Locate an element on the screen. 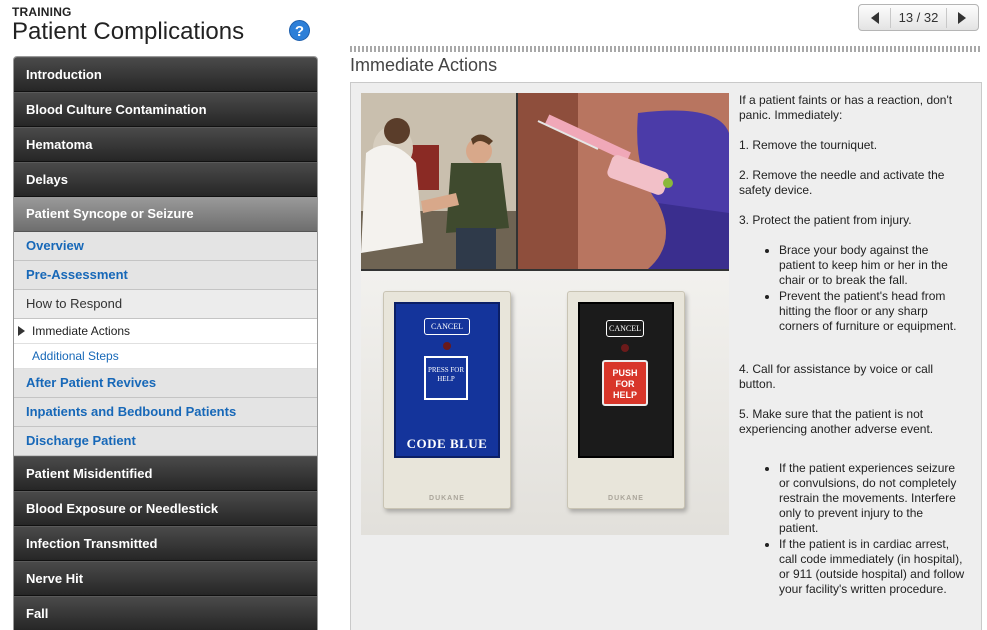 The width and height of the screenshot is (987, 630). push-for-help-plate: CANCEL PUSH FOR HELP is located at coordinates (626, 380).